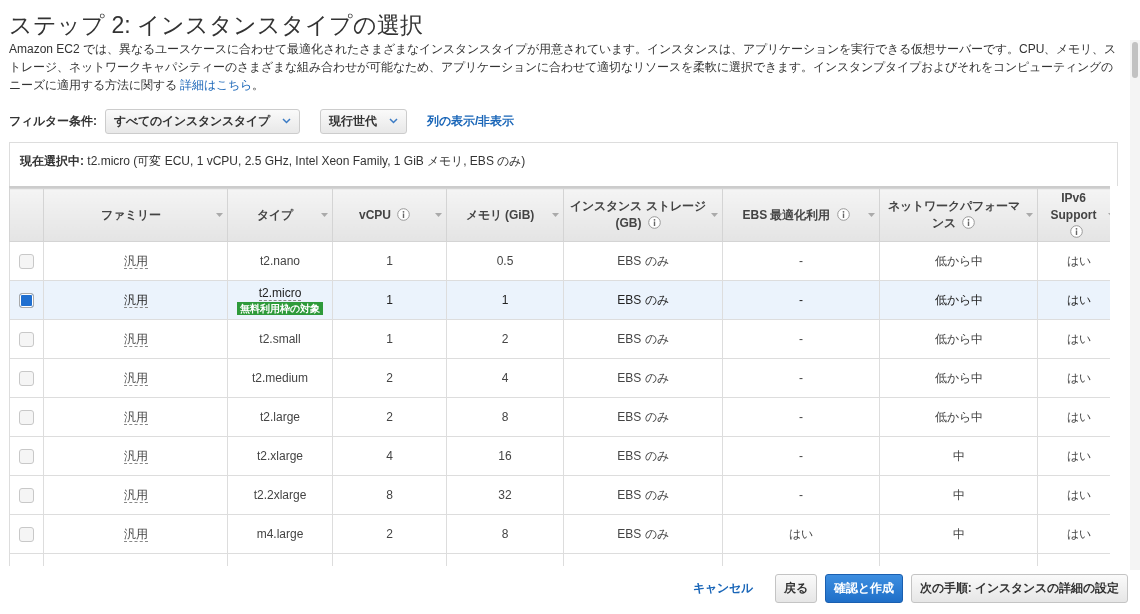  What do you see at coordinates (1073, 215) in the screenshot?
I see `column-header: IPv6 Support` at bounding box center [1073, 215].